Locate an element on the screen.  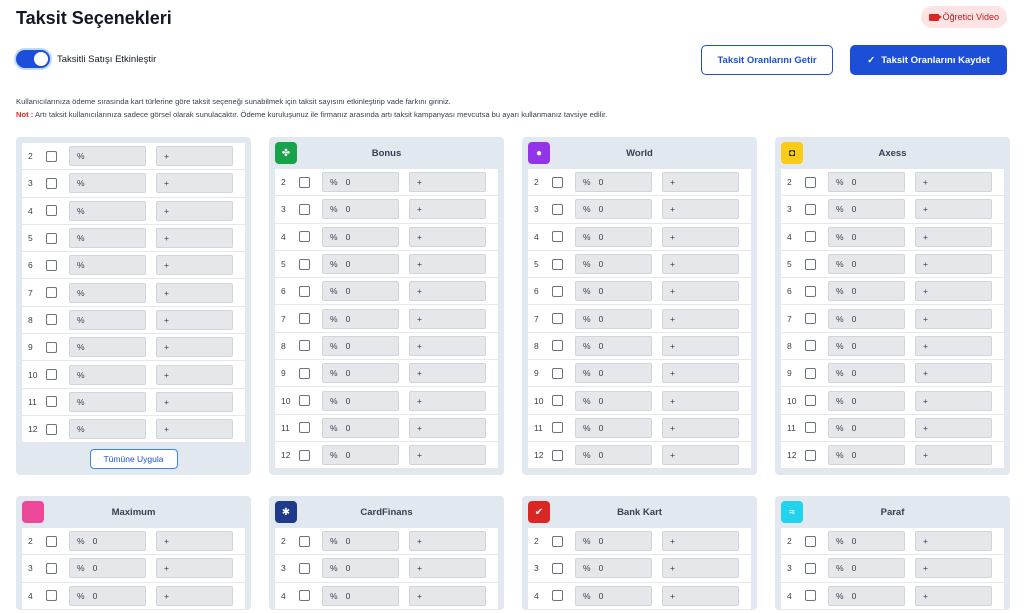
tutorial-video-button: Öğretici Video is located at coordinates (963, 17).